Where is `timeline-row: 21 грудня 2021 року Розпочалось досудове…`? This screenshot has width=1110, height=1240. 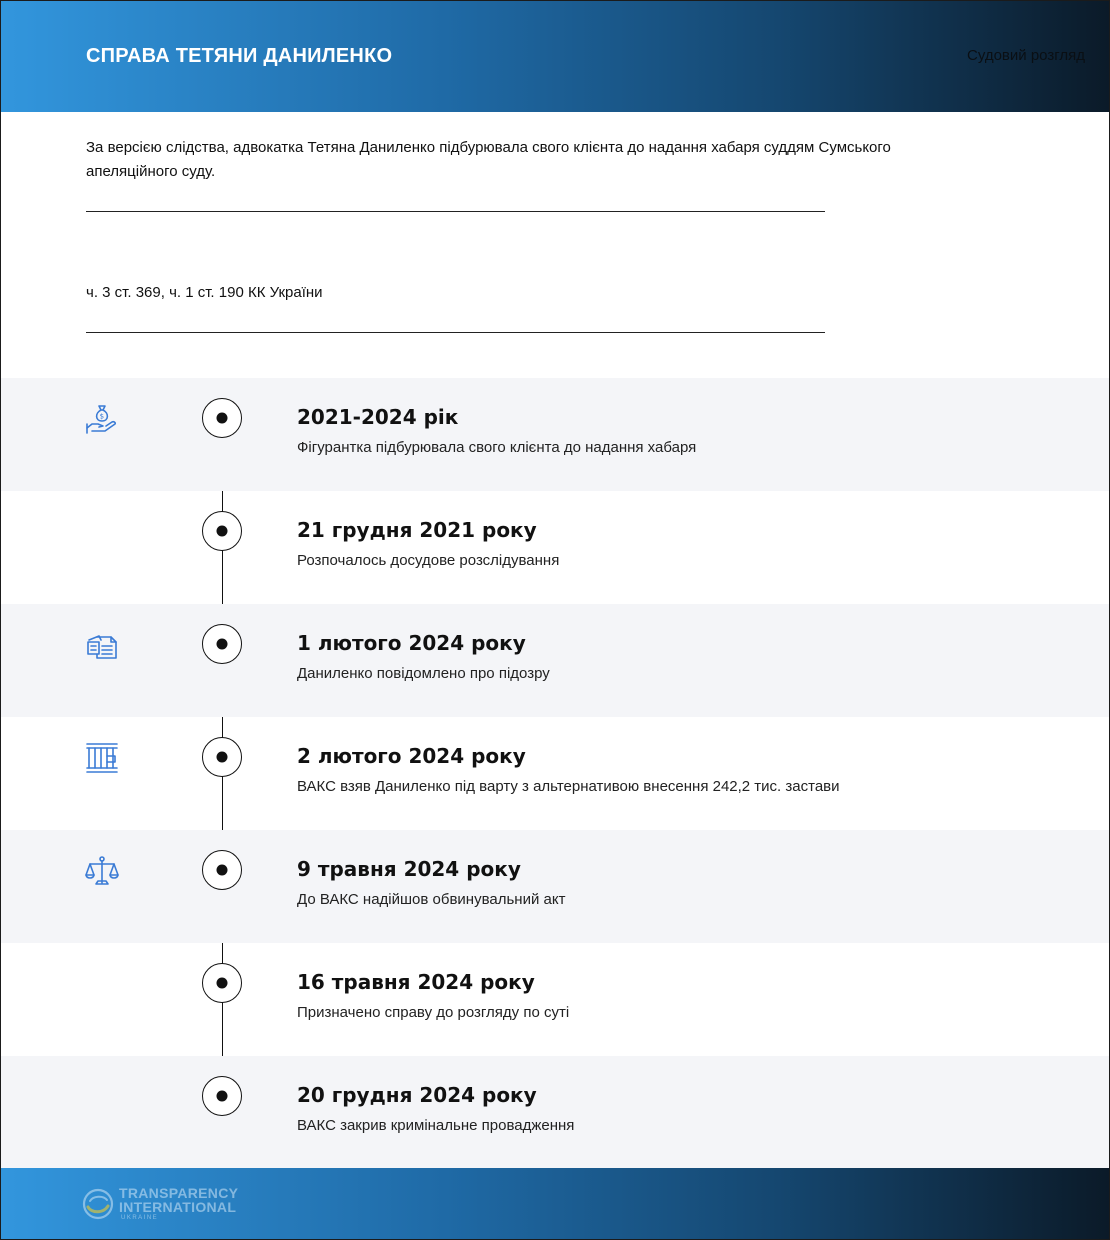
timeline-row: 21 грудня 2021 року Розпочалось досудове… is located at coordinates (555, 547).